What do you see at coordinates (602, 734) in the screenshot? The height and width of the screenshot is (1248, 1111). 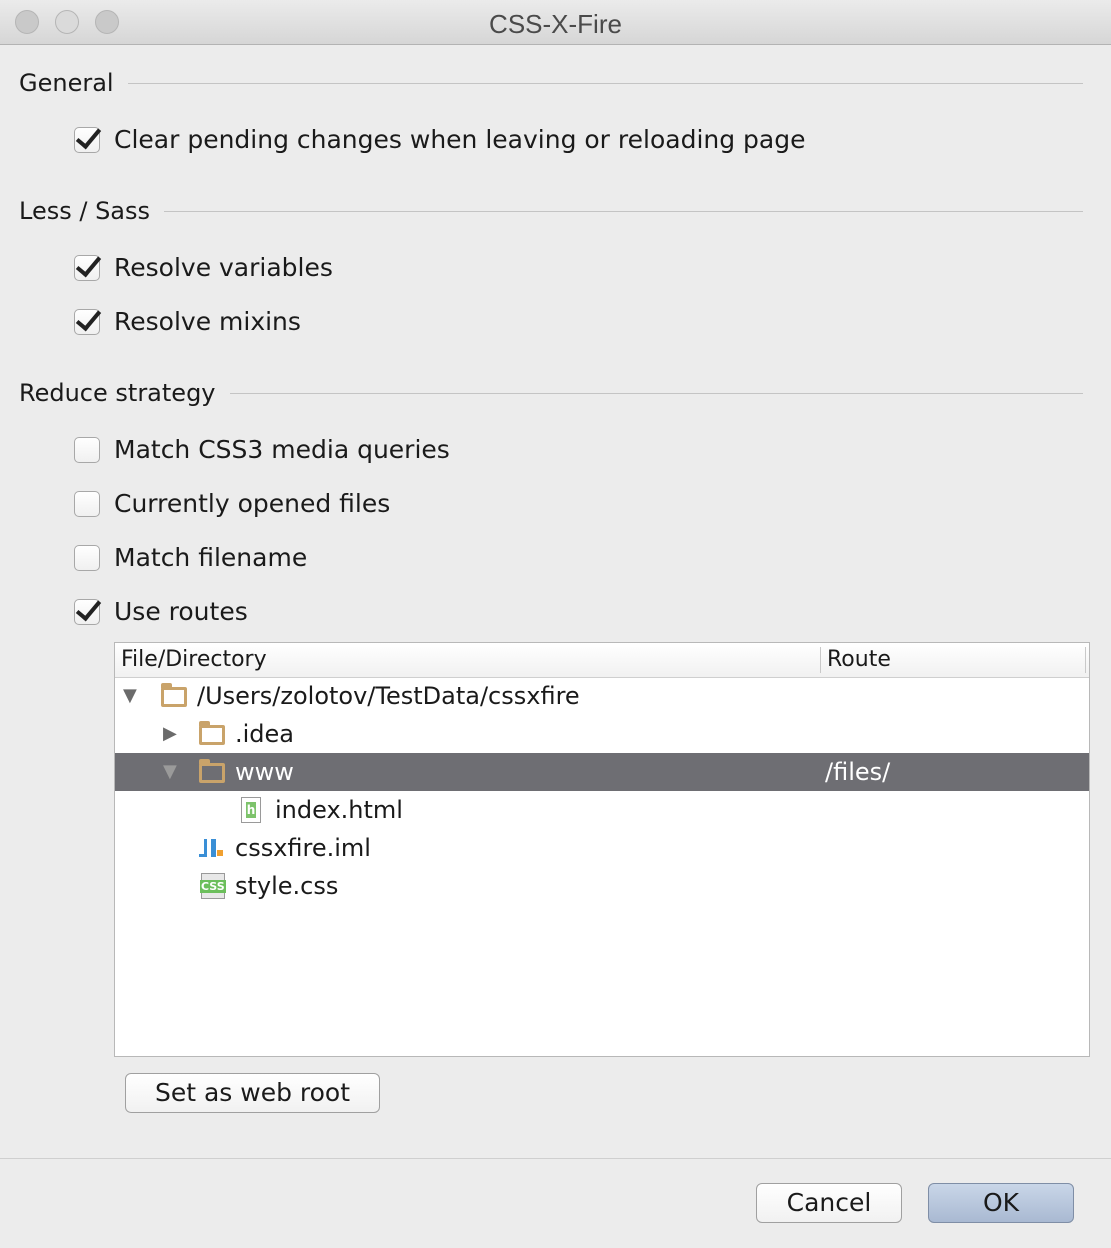 I see `table-row: ▶ .idea` at bounding box center [602, 734].